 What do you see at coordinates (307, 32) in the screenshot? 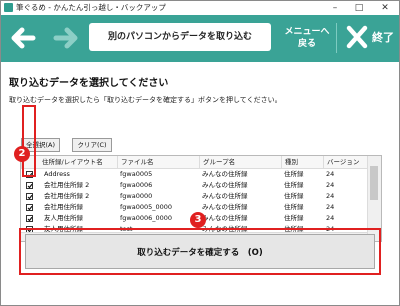
I see `menu-label-line1: メニューへ` at bounding box center [307, 32].